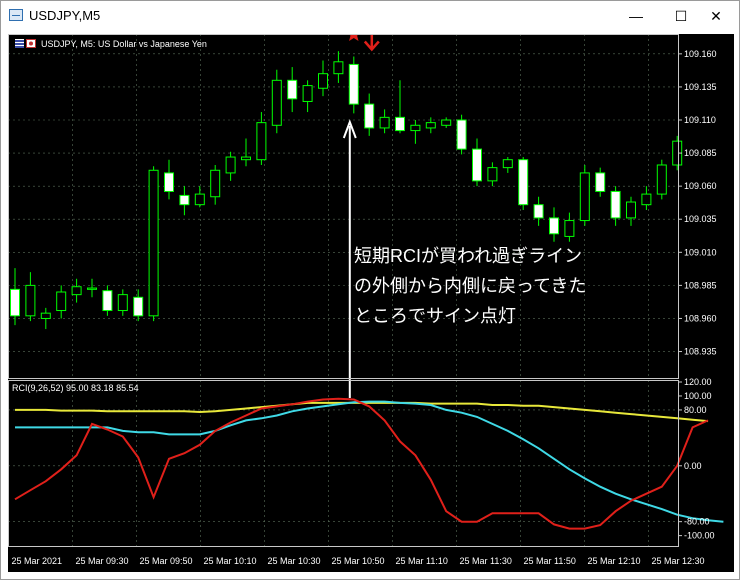 This screenshot has height=580, width=740. Describe the element at coordinates (370, 16) in the screenshot. I see `title-bar: USDJPY,M5 — ☐ ✕` at that location.